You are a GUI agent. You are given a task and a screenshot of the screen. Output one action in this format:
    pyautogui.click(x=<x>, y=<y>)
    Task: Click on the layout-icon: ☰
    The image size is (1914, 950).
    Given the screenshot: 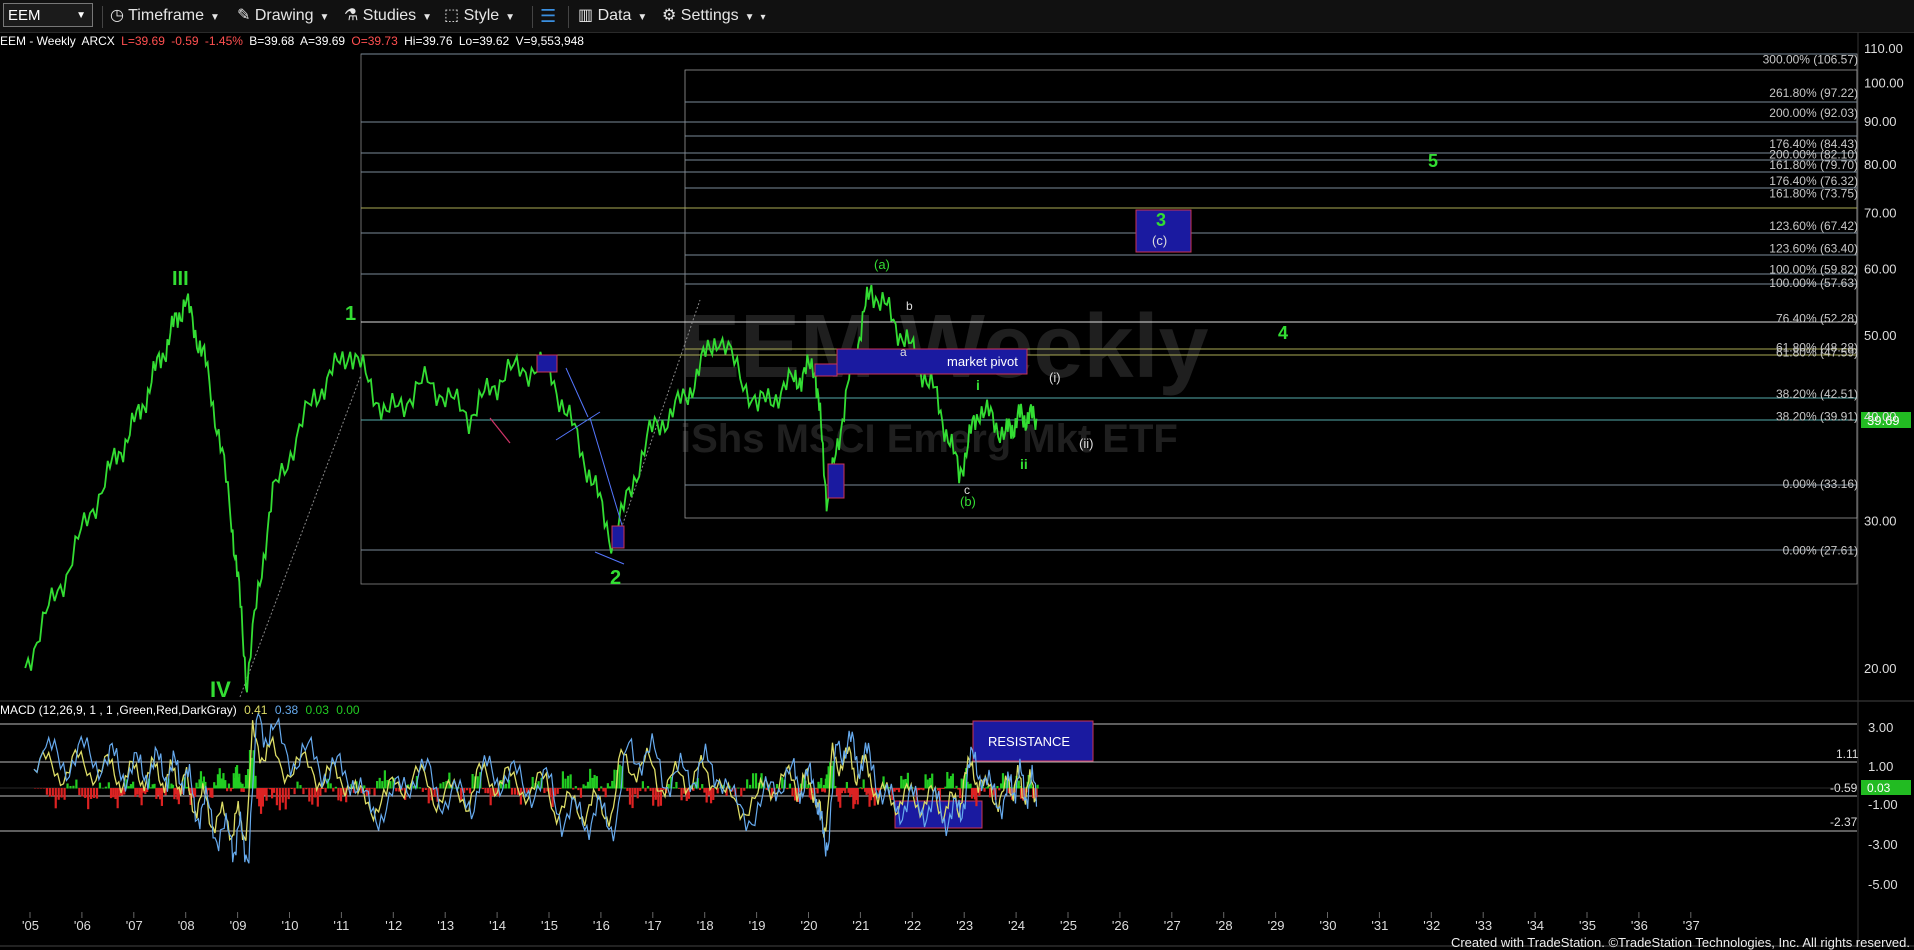 What is the action you would take?
    pyautogui.click(x=548, y=16)
    